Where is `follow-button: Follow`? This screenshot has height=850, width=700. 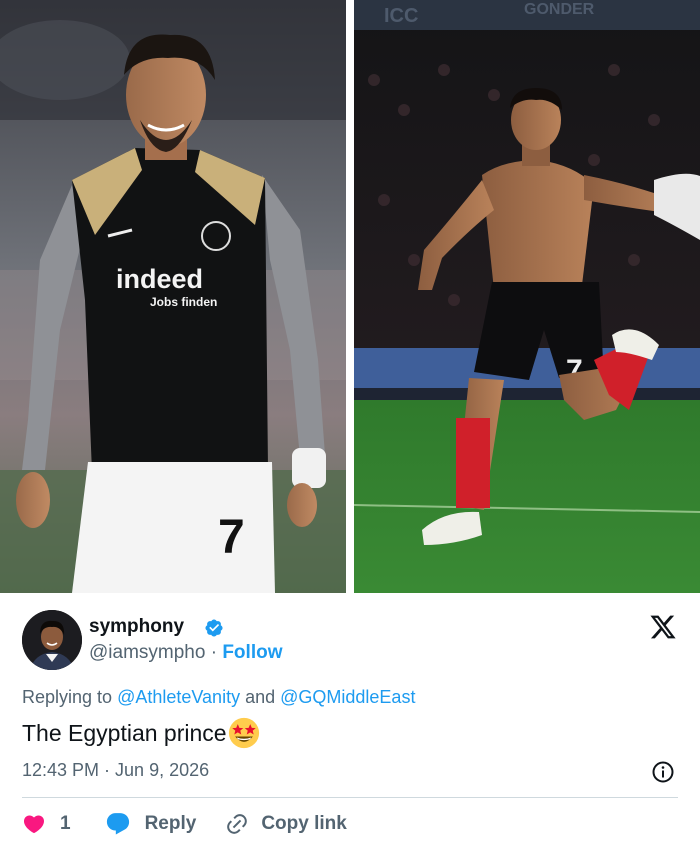
follow-button: Follow is located at coordinates (252, 652).